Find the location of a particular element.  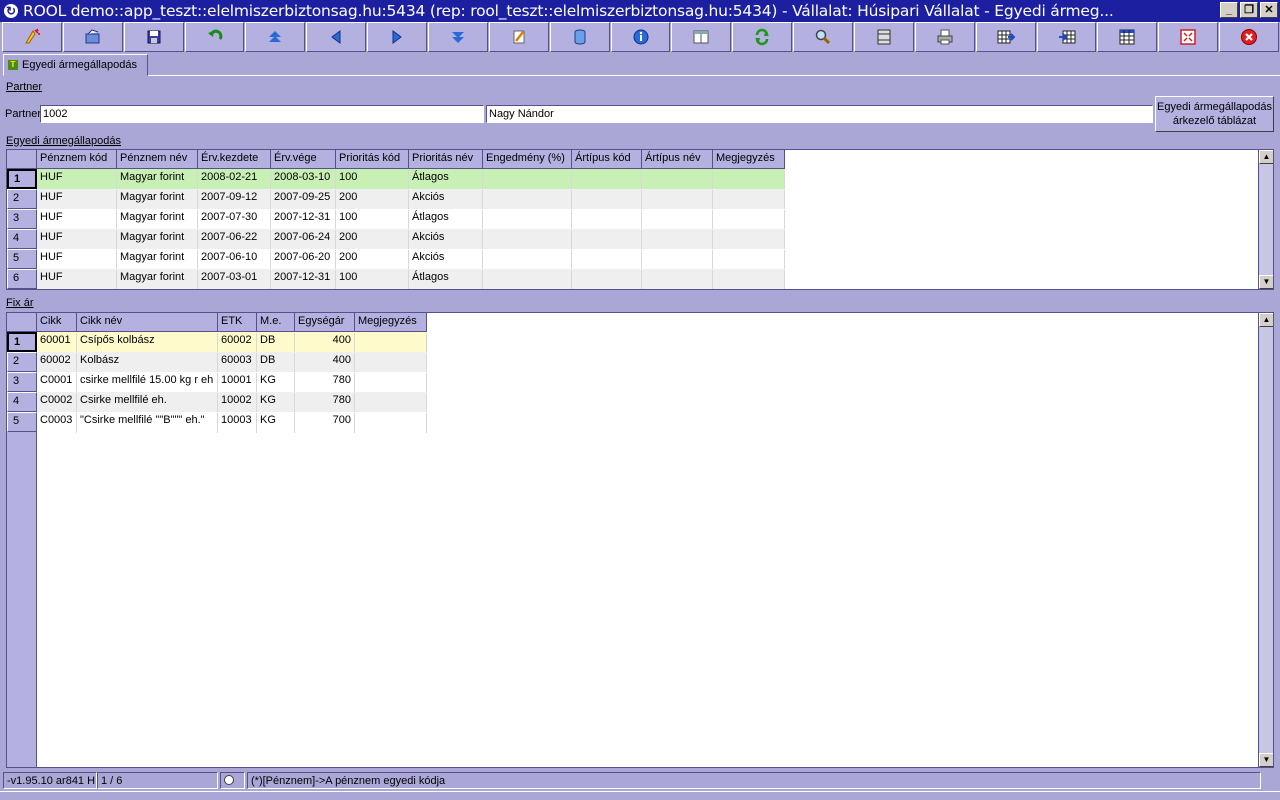

scroll-down-arrow-icon: ▼ is located at coordinates (1266, 282).